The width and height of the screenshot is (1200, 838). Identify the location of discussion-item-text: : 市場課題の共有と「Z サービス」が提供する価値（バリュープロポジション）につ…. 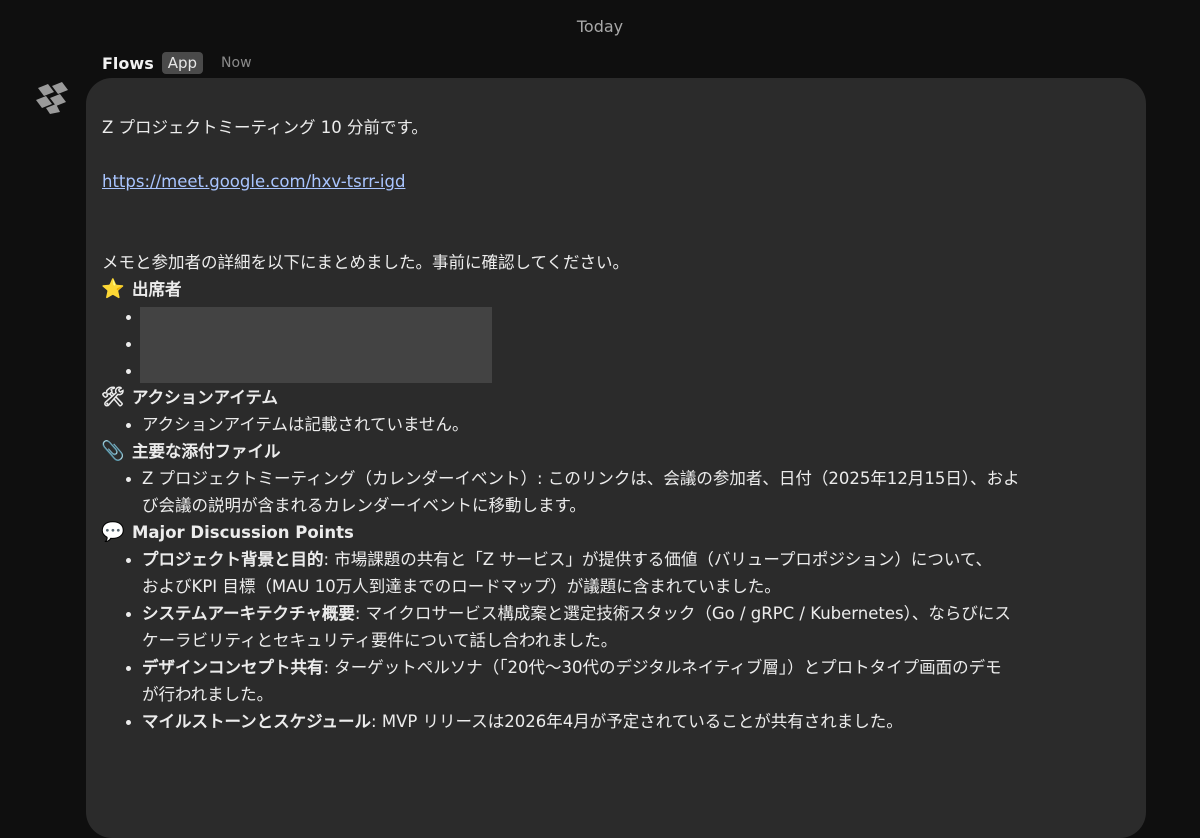
(658, 559).